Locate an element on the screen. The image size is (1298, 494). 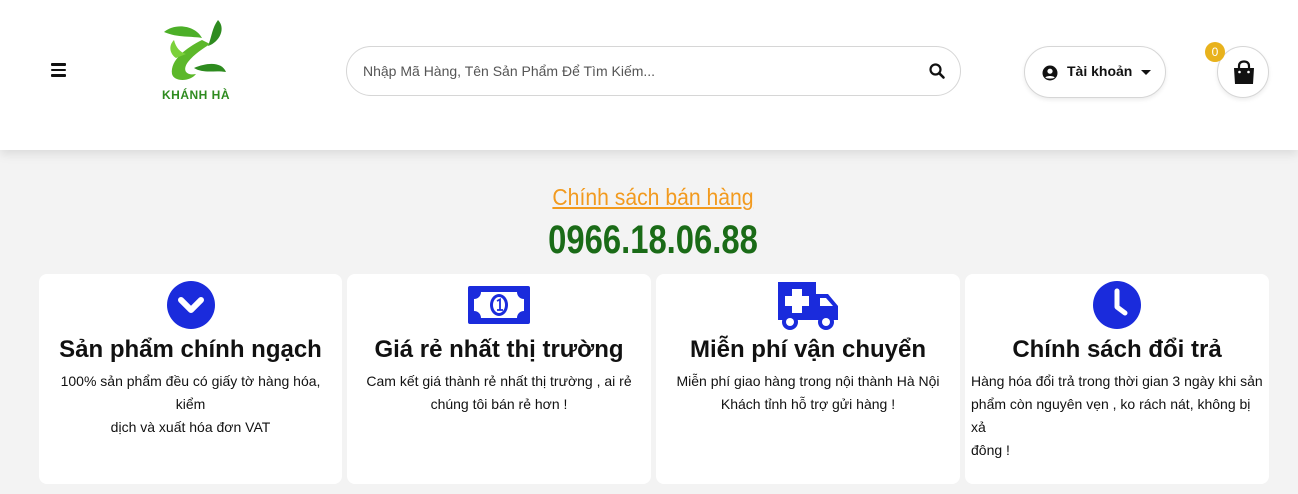
user-circle-icon is located at coordinates (1050, 73).